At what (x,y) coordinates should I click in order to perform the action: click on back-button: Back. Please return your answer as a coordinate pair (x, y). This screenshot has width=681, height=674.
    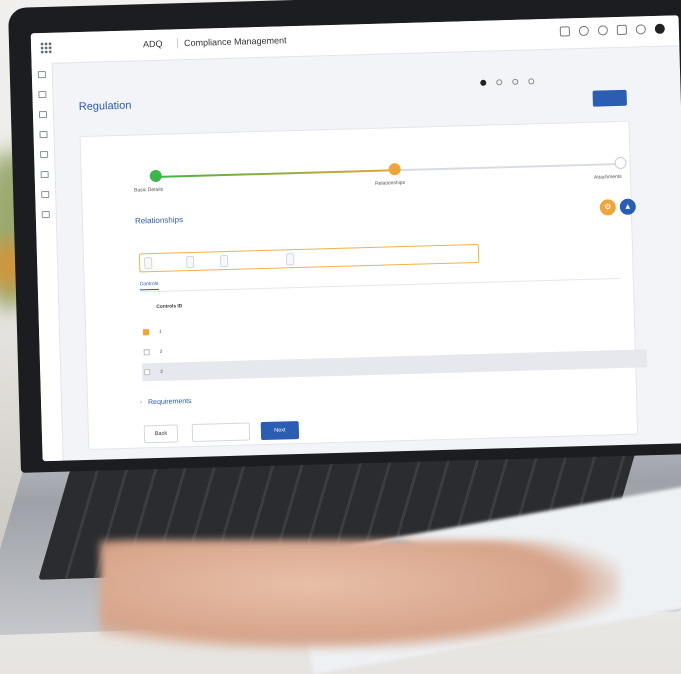
    Looking at the image, I should click on (161, 433).